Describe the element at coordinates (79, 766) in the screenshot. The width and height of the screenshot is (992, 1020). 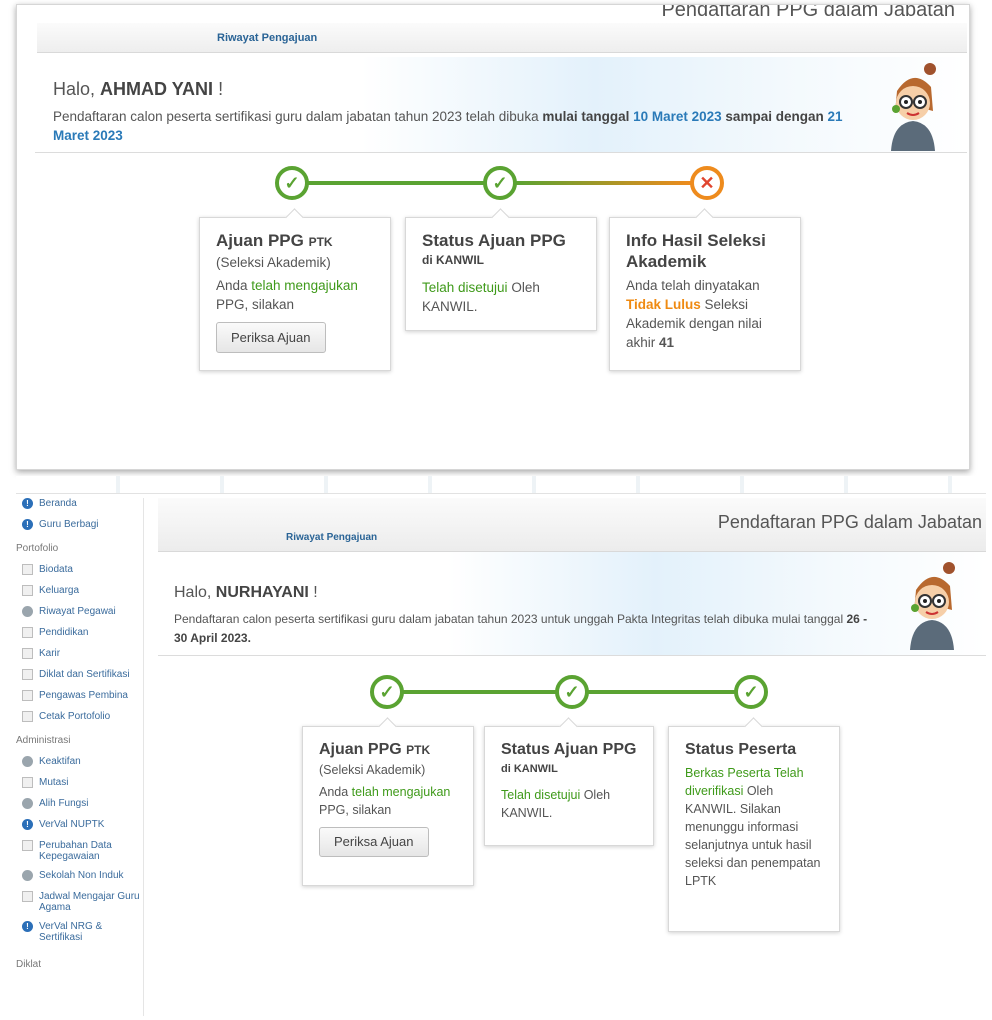
I see `sidebar-item-keaktifan: Keaktifan` at that location.